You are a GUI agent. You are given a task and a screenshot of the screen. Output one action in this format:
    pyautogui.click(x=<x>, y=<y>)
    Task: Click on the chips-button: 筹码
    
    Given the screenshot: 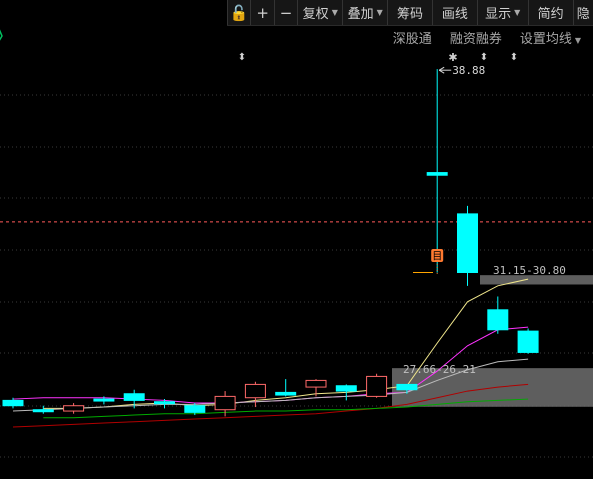 What is the action you would take?
    pyautogui.click(x=409, y=12)
    